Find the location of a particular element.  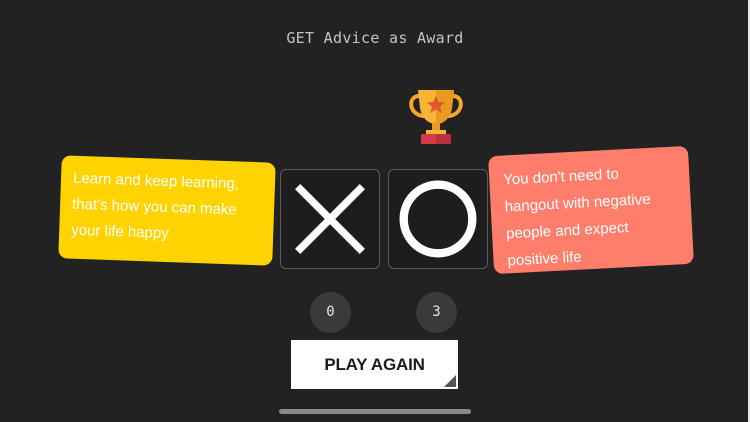

x-mark-icon is located at coordinates (330, 219).